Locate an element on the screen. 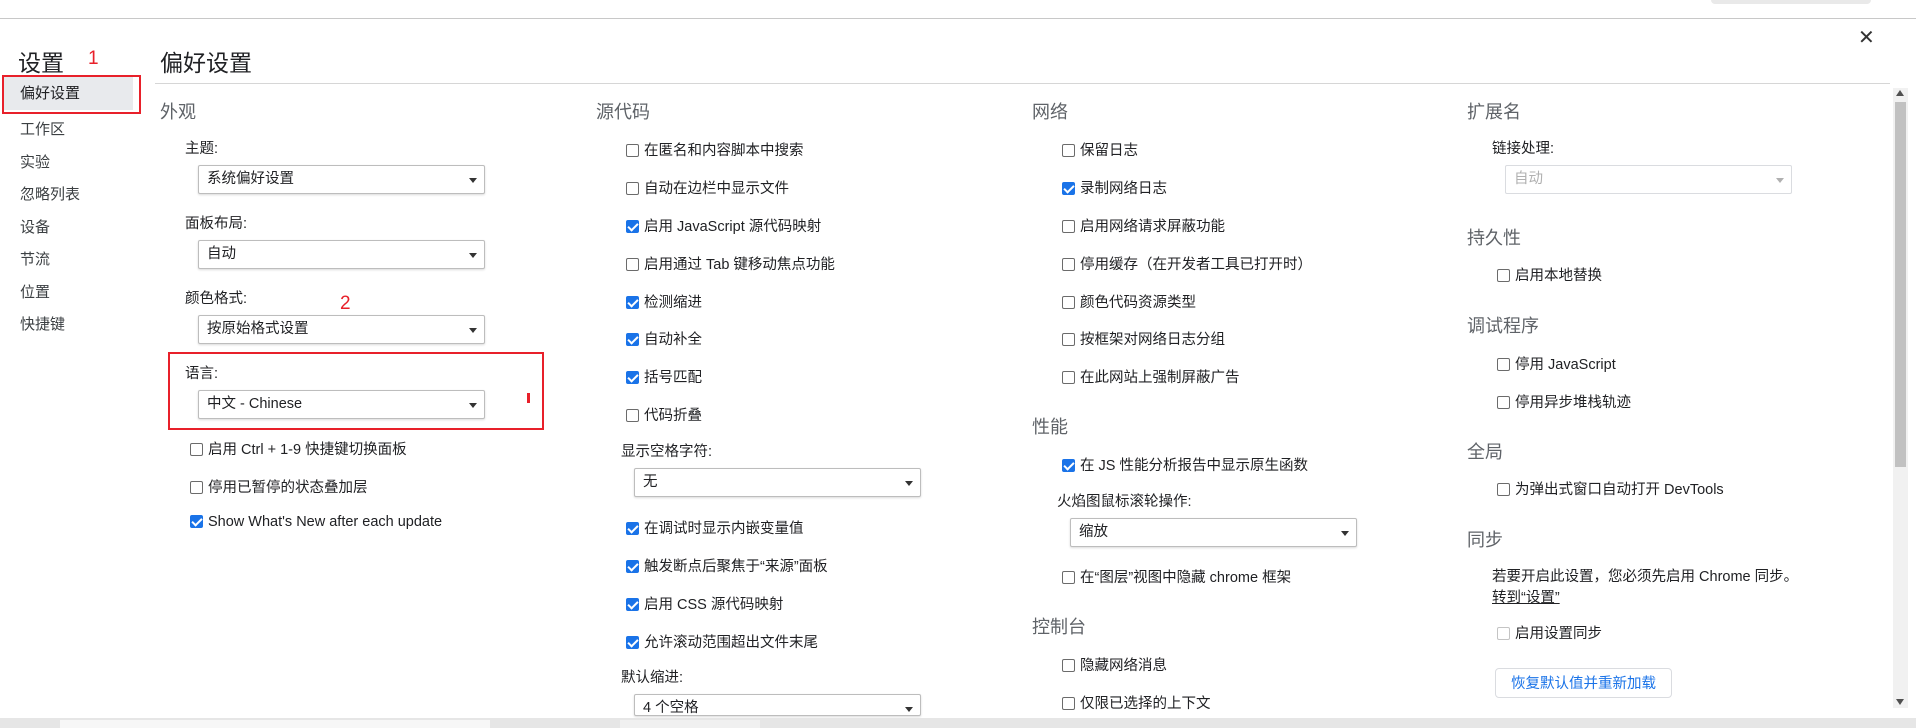 The height and width of the screenshot is (728, 1916). sidebar-item-experiments: 实验 is located at coordinates (35, 161).